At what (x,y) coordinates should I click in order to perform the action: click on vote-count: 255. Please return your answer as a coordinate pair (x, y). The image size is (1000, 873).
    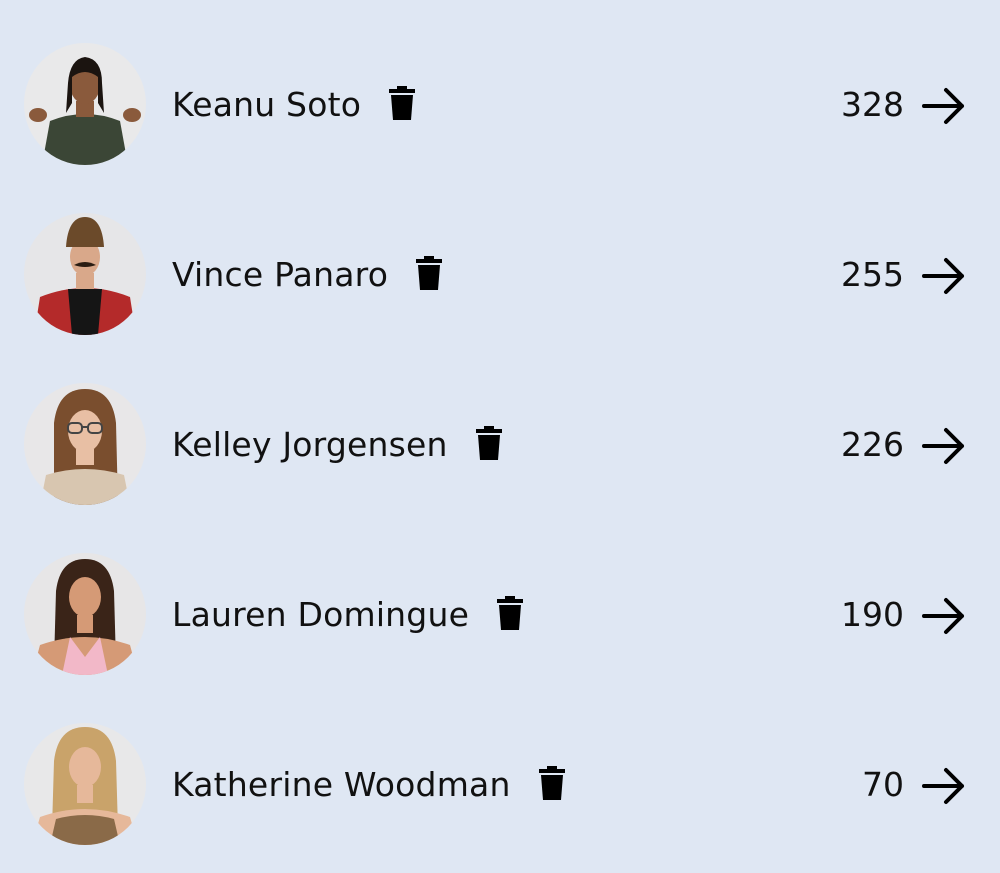
    Looking at the image, I should click on (872, 274).